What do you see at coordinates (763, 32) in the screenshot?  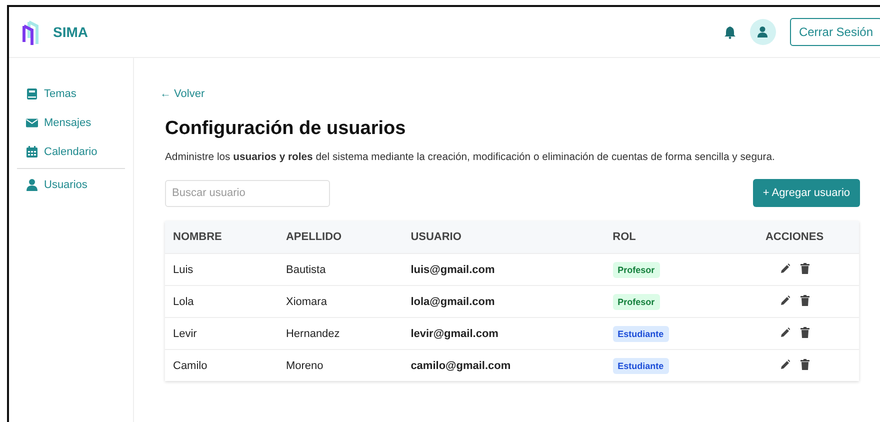 I see `avatar` at bounding box center [763, 32].